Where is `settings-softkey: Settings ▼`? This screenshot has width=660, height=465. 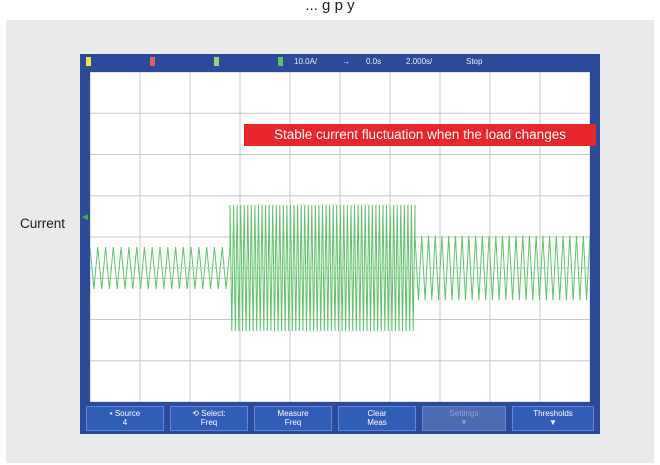 settings-softkey: Settings ▼ is located at coordinates (464, 418).